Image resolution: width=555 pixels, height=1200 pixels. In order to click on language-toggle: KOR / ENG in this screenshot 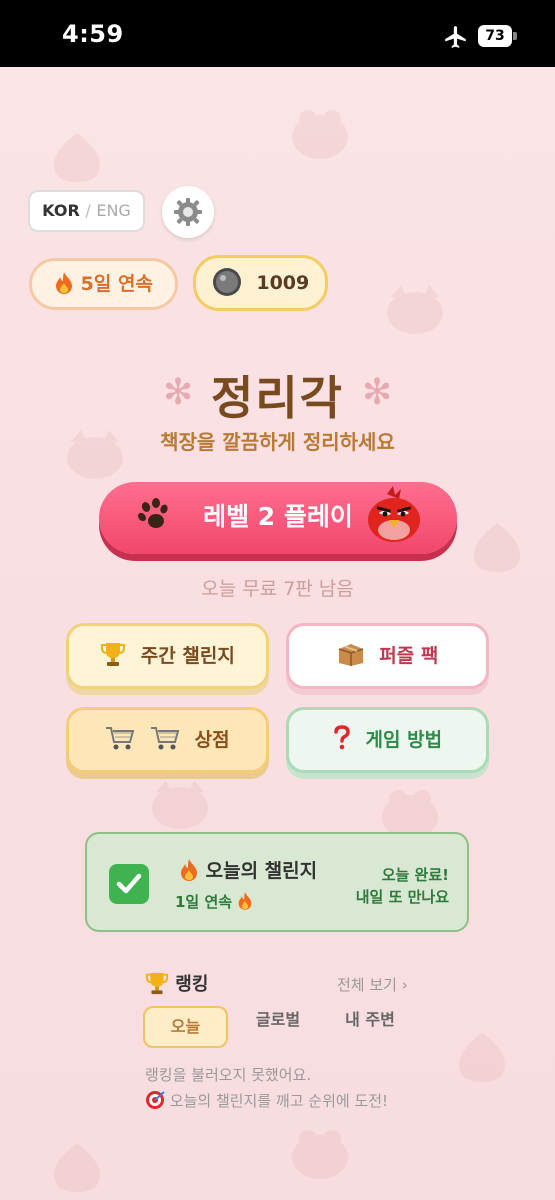, I will do `click(86, 211)`.